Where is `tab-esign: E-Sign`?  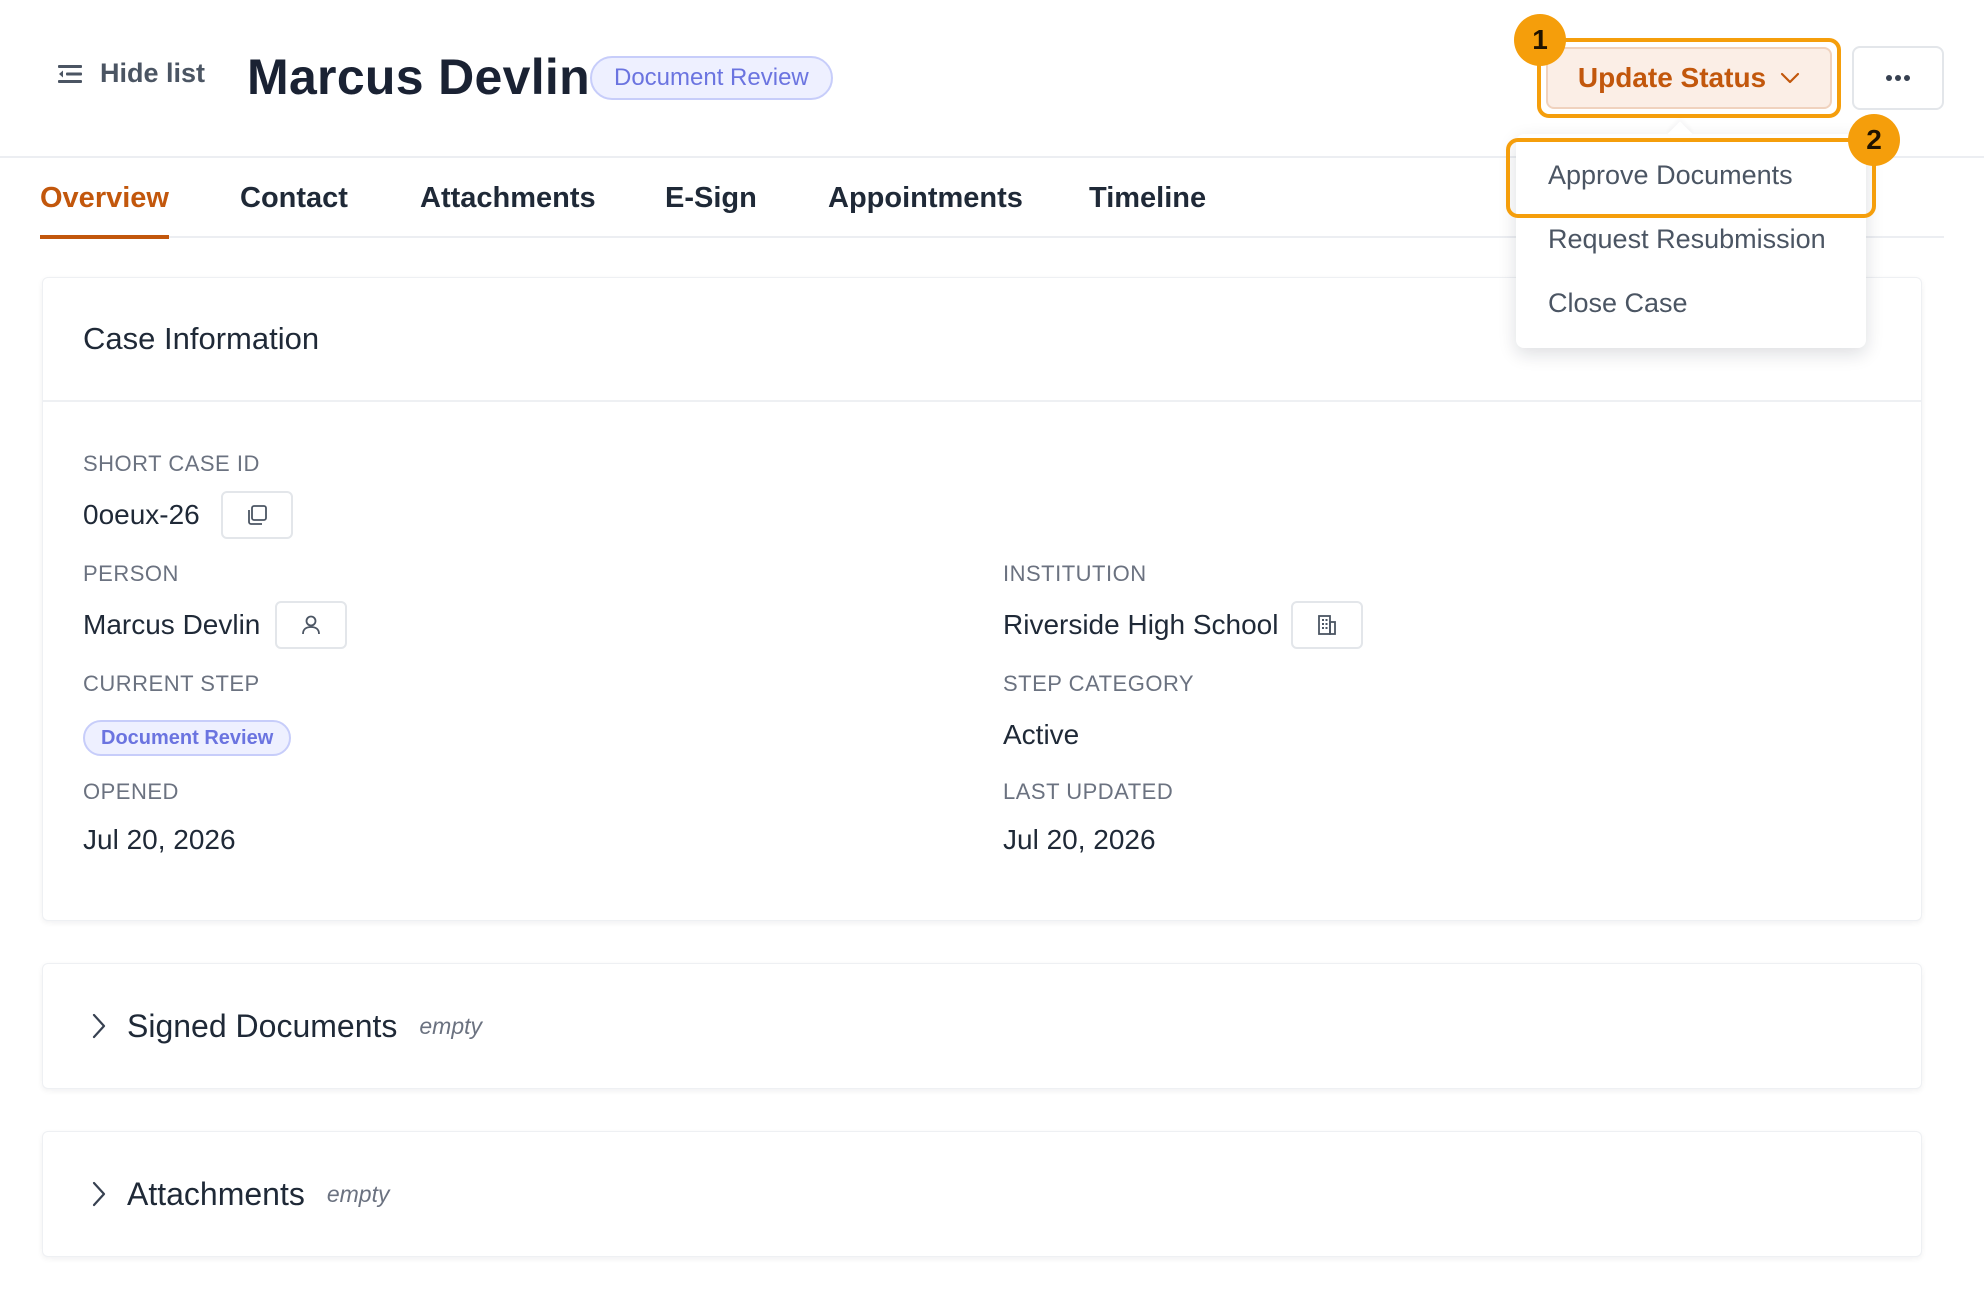 tab-esign: E-Sign is located at coordinates (711, 208).